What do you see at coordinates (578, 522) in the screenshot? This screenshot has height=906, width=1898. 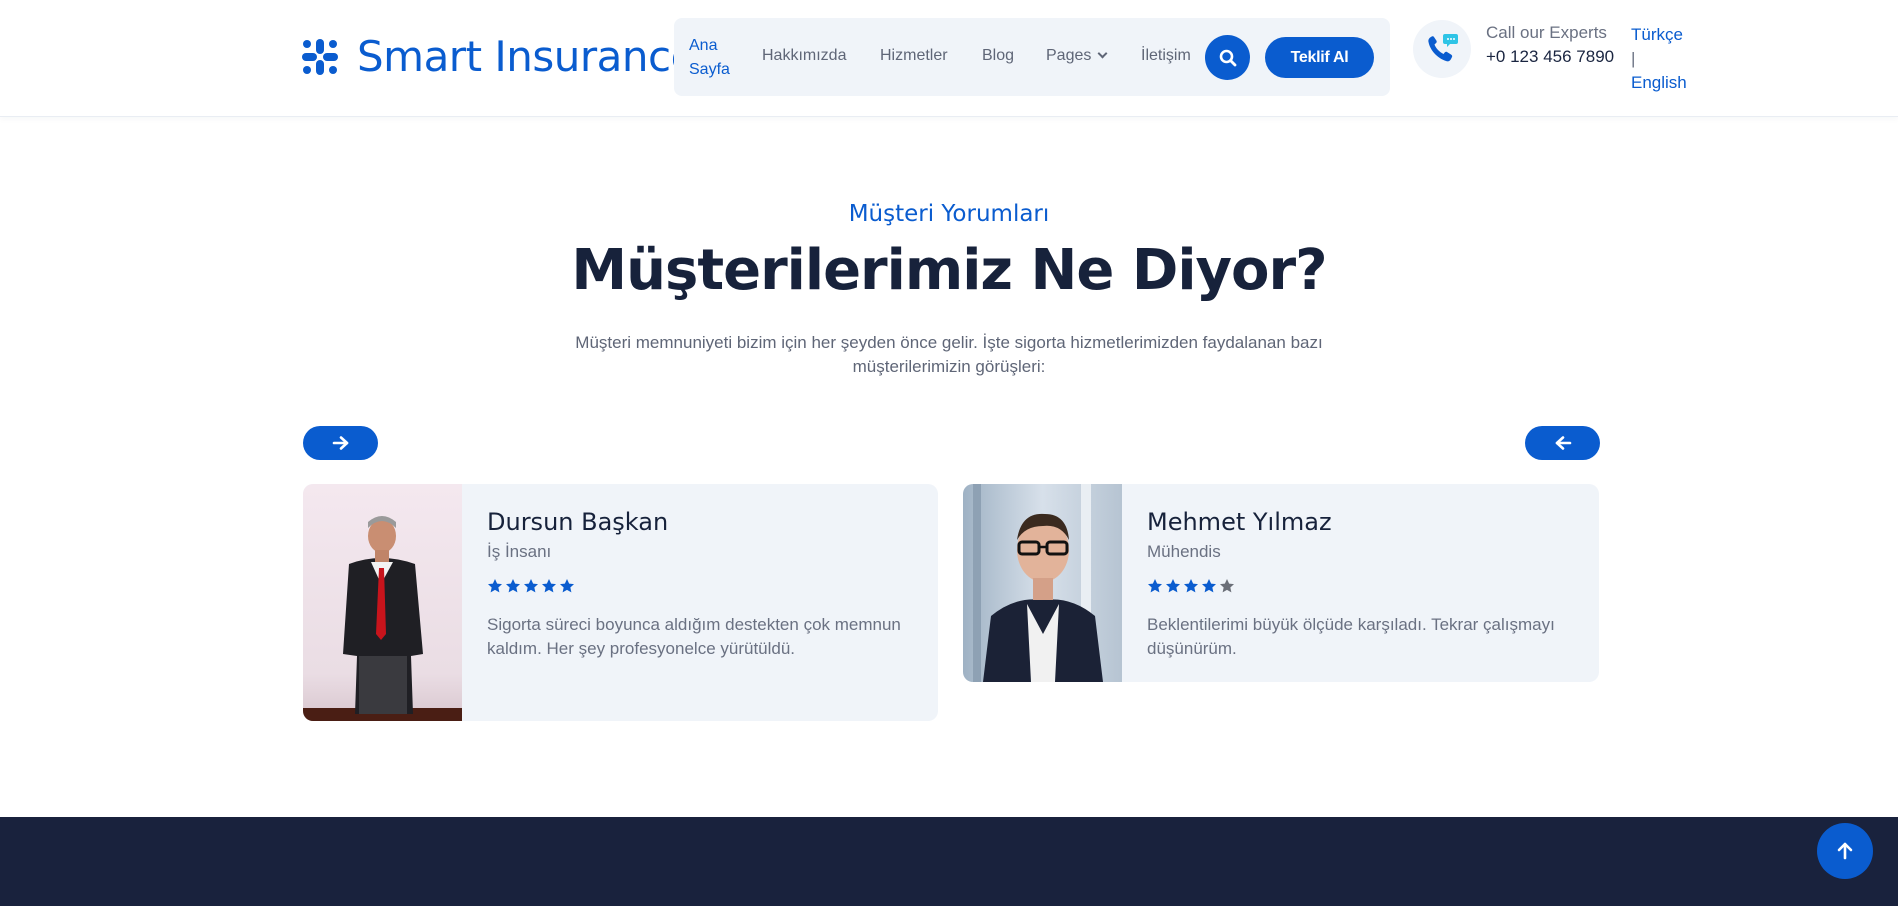 I see `customer-name: Dursun Başkan` at bounding box center [578, 522].